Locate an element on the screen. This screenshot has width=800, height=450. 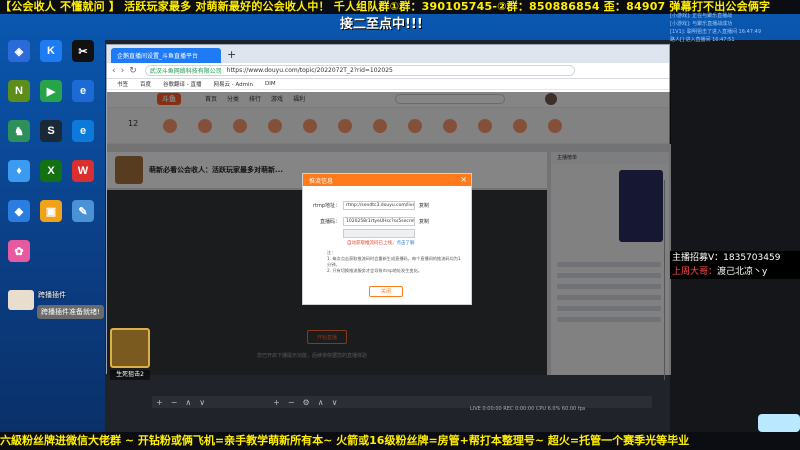
desktop-icon: K is located at coordinates (51, 60).